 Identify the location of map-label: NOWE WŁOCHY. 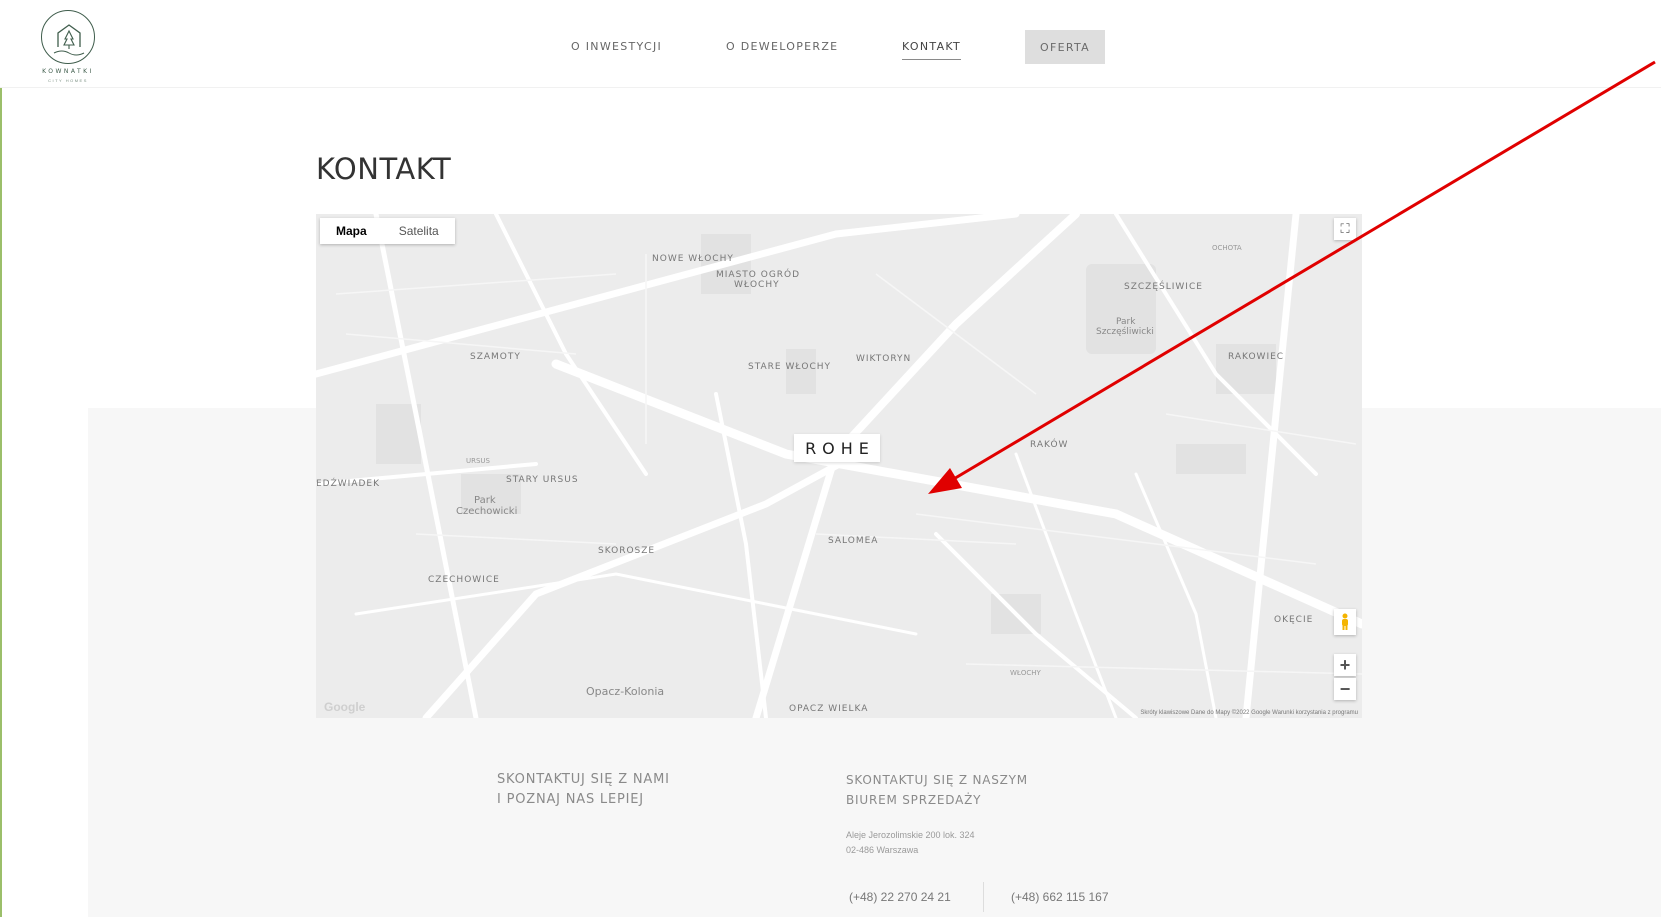
(693, 259).